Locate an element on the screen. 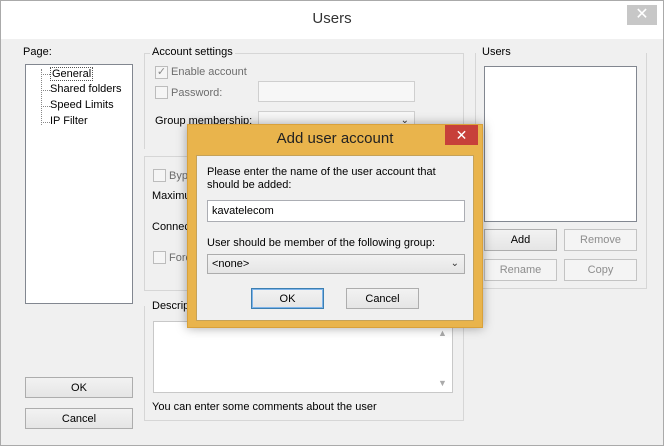 The image size is (664, 446). account-settings-label: Account settings is located at coordinates (192, 52).